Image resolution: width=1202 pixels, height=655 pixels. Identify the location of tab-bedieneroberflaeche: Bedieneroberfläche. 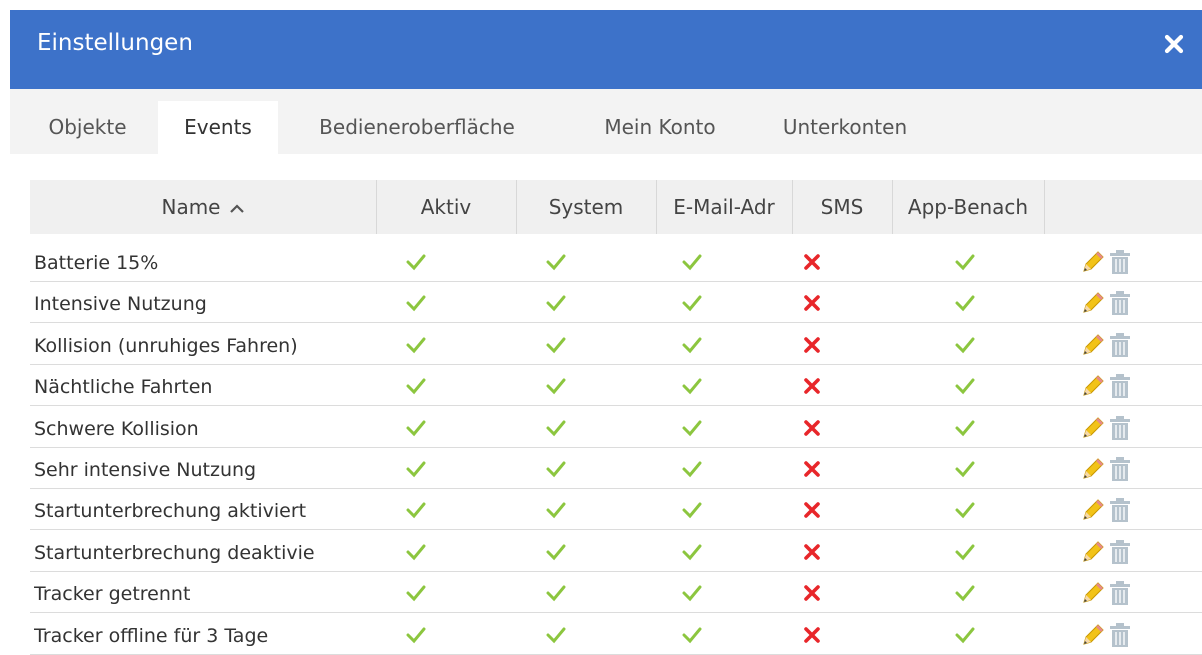
(417, 127).